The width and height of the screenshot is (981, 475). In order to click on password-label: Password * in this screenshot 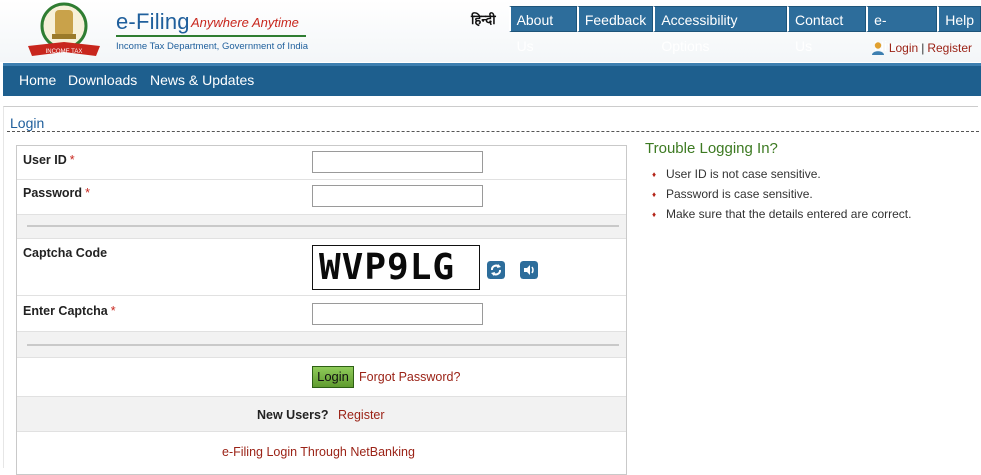, I will do `click(56, 193)`.